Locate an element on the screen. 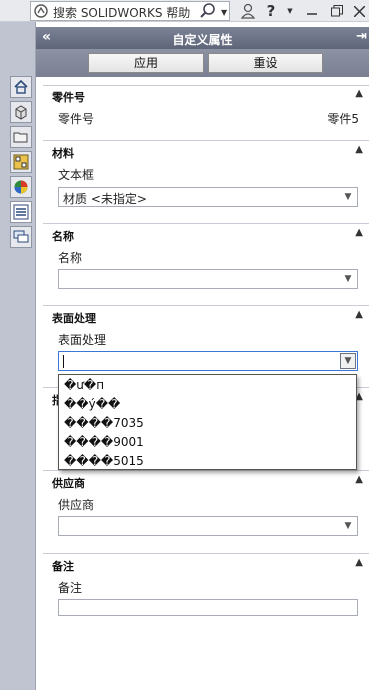  minimize-icon is located at coordinates (312, 11).